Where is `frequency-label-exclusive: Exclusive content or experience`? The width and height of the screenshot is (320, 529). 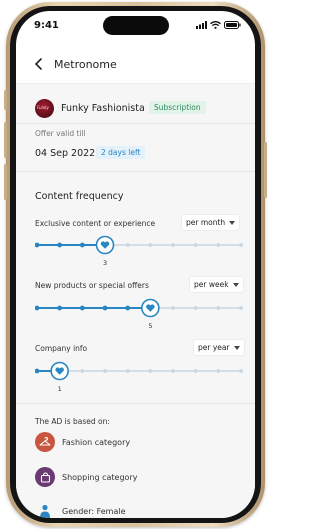
frequency-label-exclusive: Exclusive content or experience is located at coordinates (95, 223).